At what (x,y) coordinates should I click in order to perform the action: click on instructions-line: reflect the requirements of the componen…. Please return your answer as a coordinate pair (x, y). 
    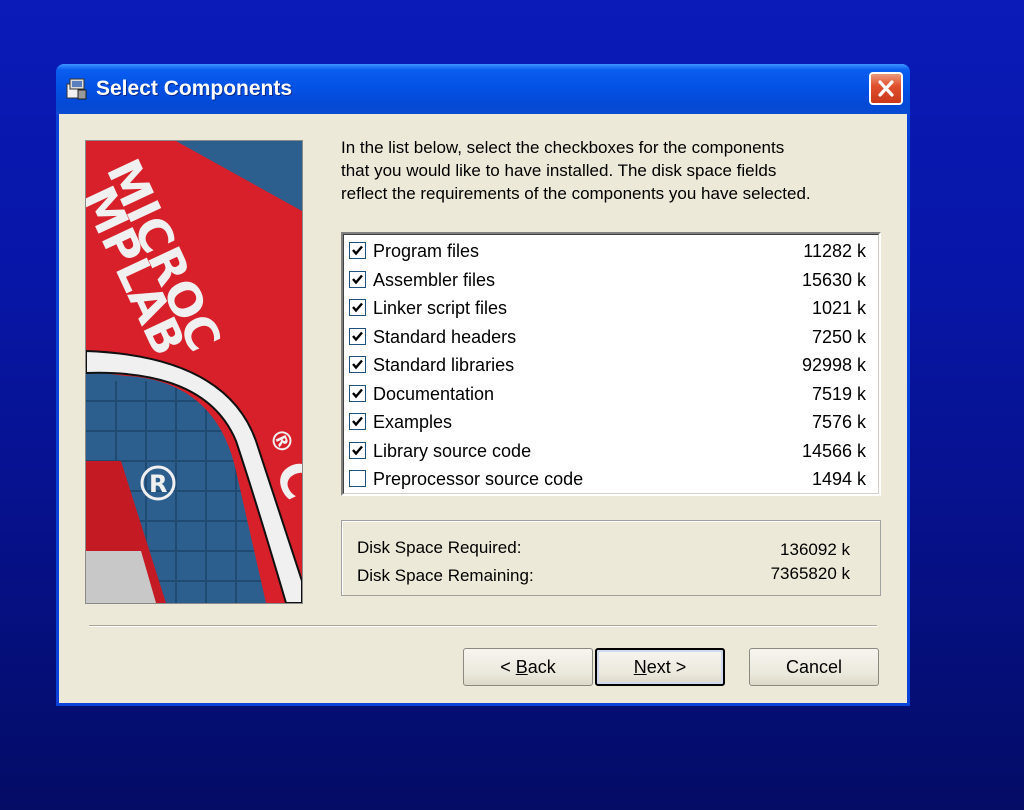
    Looking at the image, I should click on (576, 193).